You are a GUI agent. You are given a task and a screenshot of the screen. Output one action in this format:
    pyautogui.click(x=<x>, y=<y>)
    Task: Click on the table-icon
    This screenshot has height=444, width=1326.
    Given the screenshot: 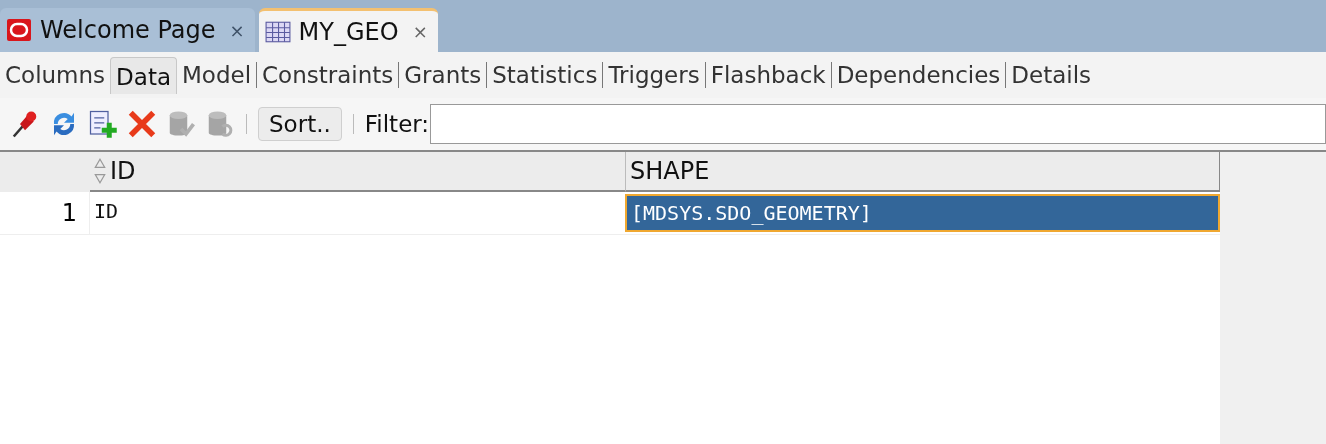 What is the action you would take?
    pyautogui.click(x=277, y=31)
    